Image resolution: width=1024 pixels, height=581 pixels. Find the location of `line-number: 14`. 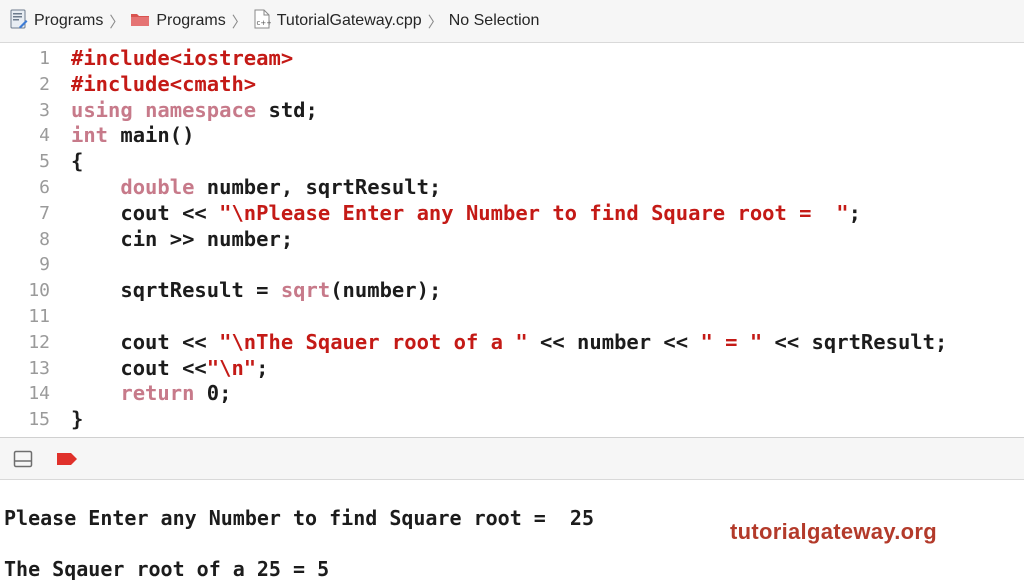

line-number: 14 is located at coordinates (39, 394).